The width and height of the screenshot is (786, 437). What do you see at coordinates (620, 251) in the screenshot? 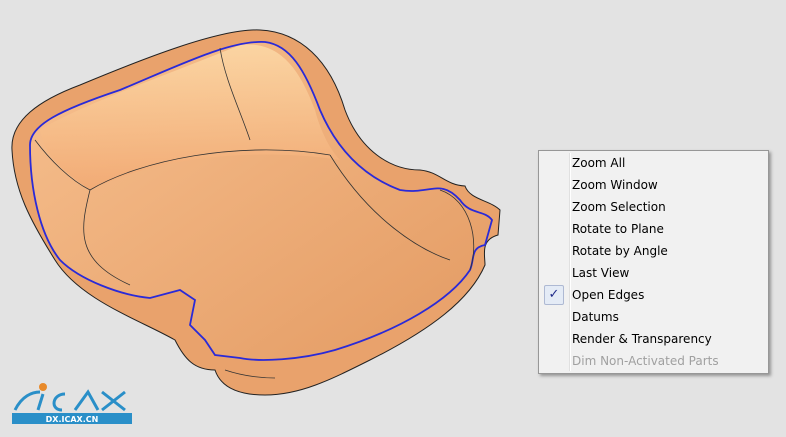
I see `menu-item-label: Rotate by Angle` at bounding box center [620, 251].